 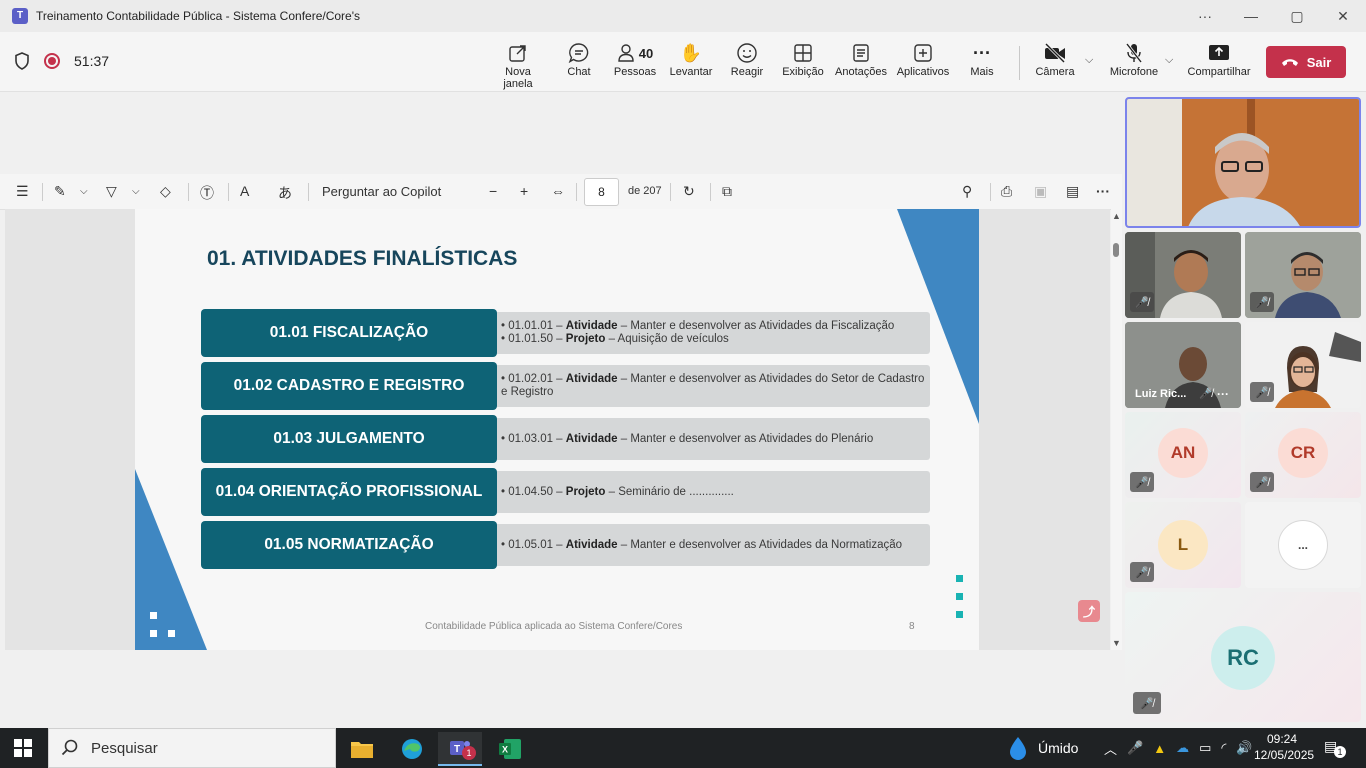 I want to click on settings-more-icon: ···, so click(x=1103, y=191).